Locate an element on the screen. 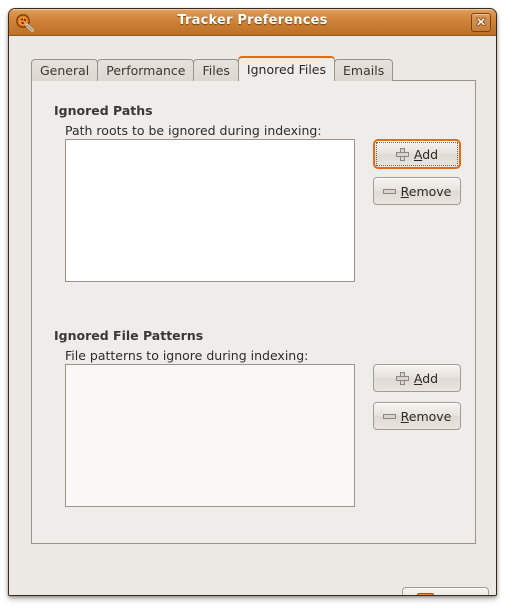  remove-ignored-pattern-button: Remove is located at coordinates (417, 416).